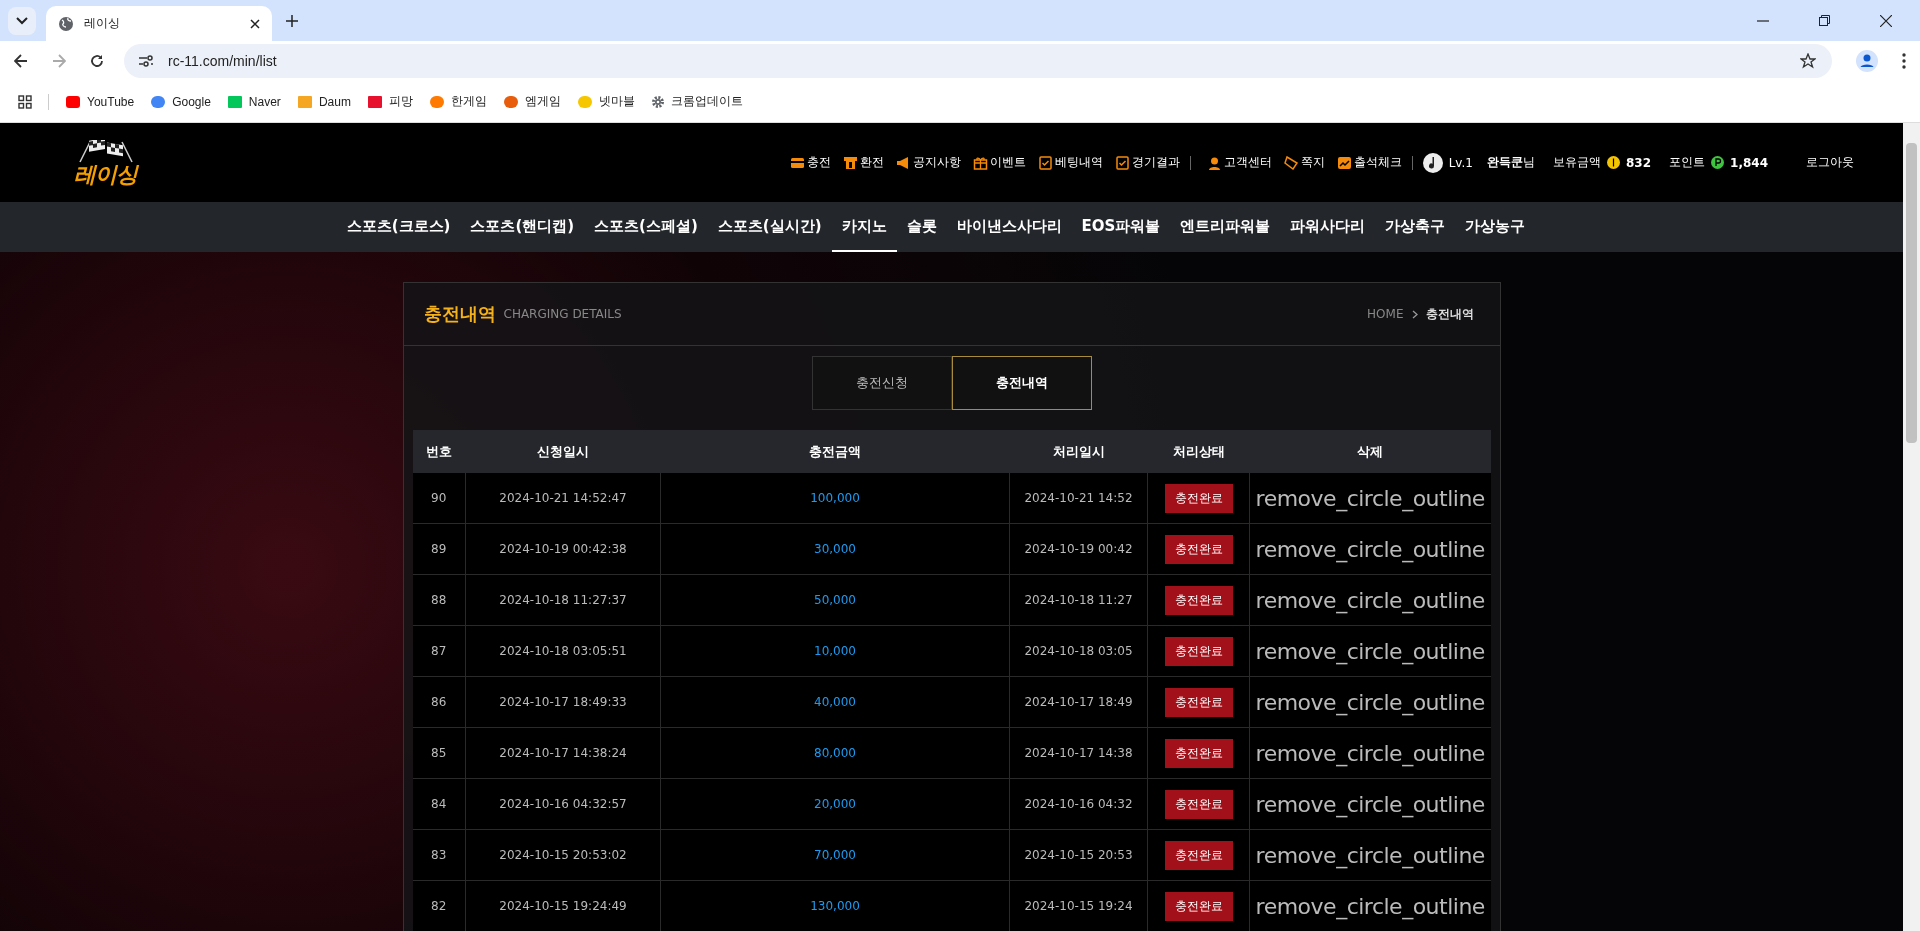  Describe the element at coordinates (835, 702) in the screenshot. I see `table-cell: 40,000` at that location.